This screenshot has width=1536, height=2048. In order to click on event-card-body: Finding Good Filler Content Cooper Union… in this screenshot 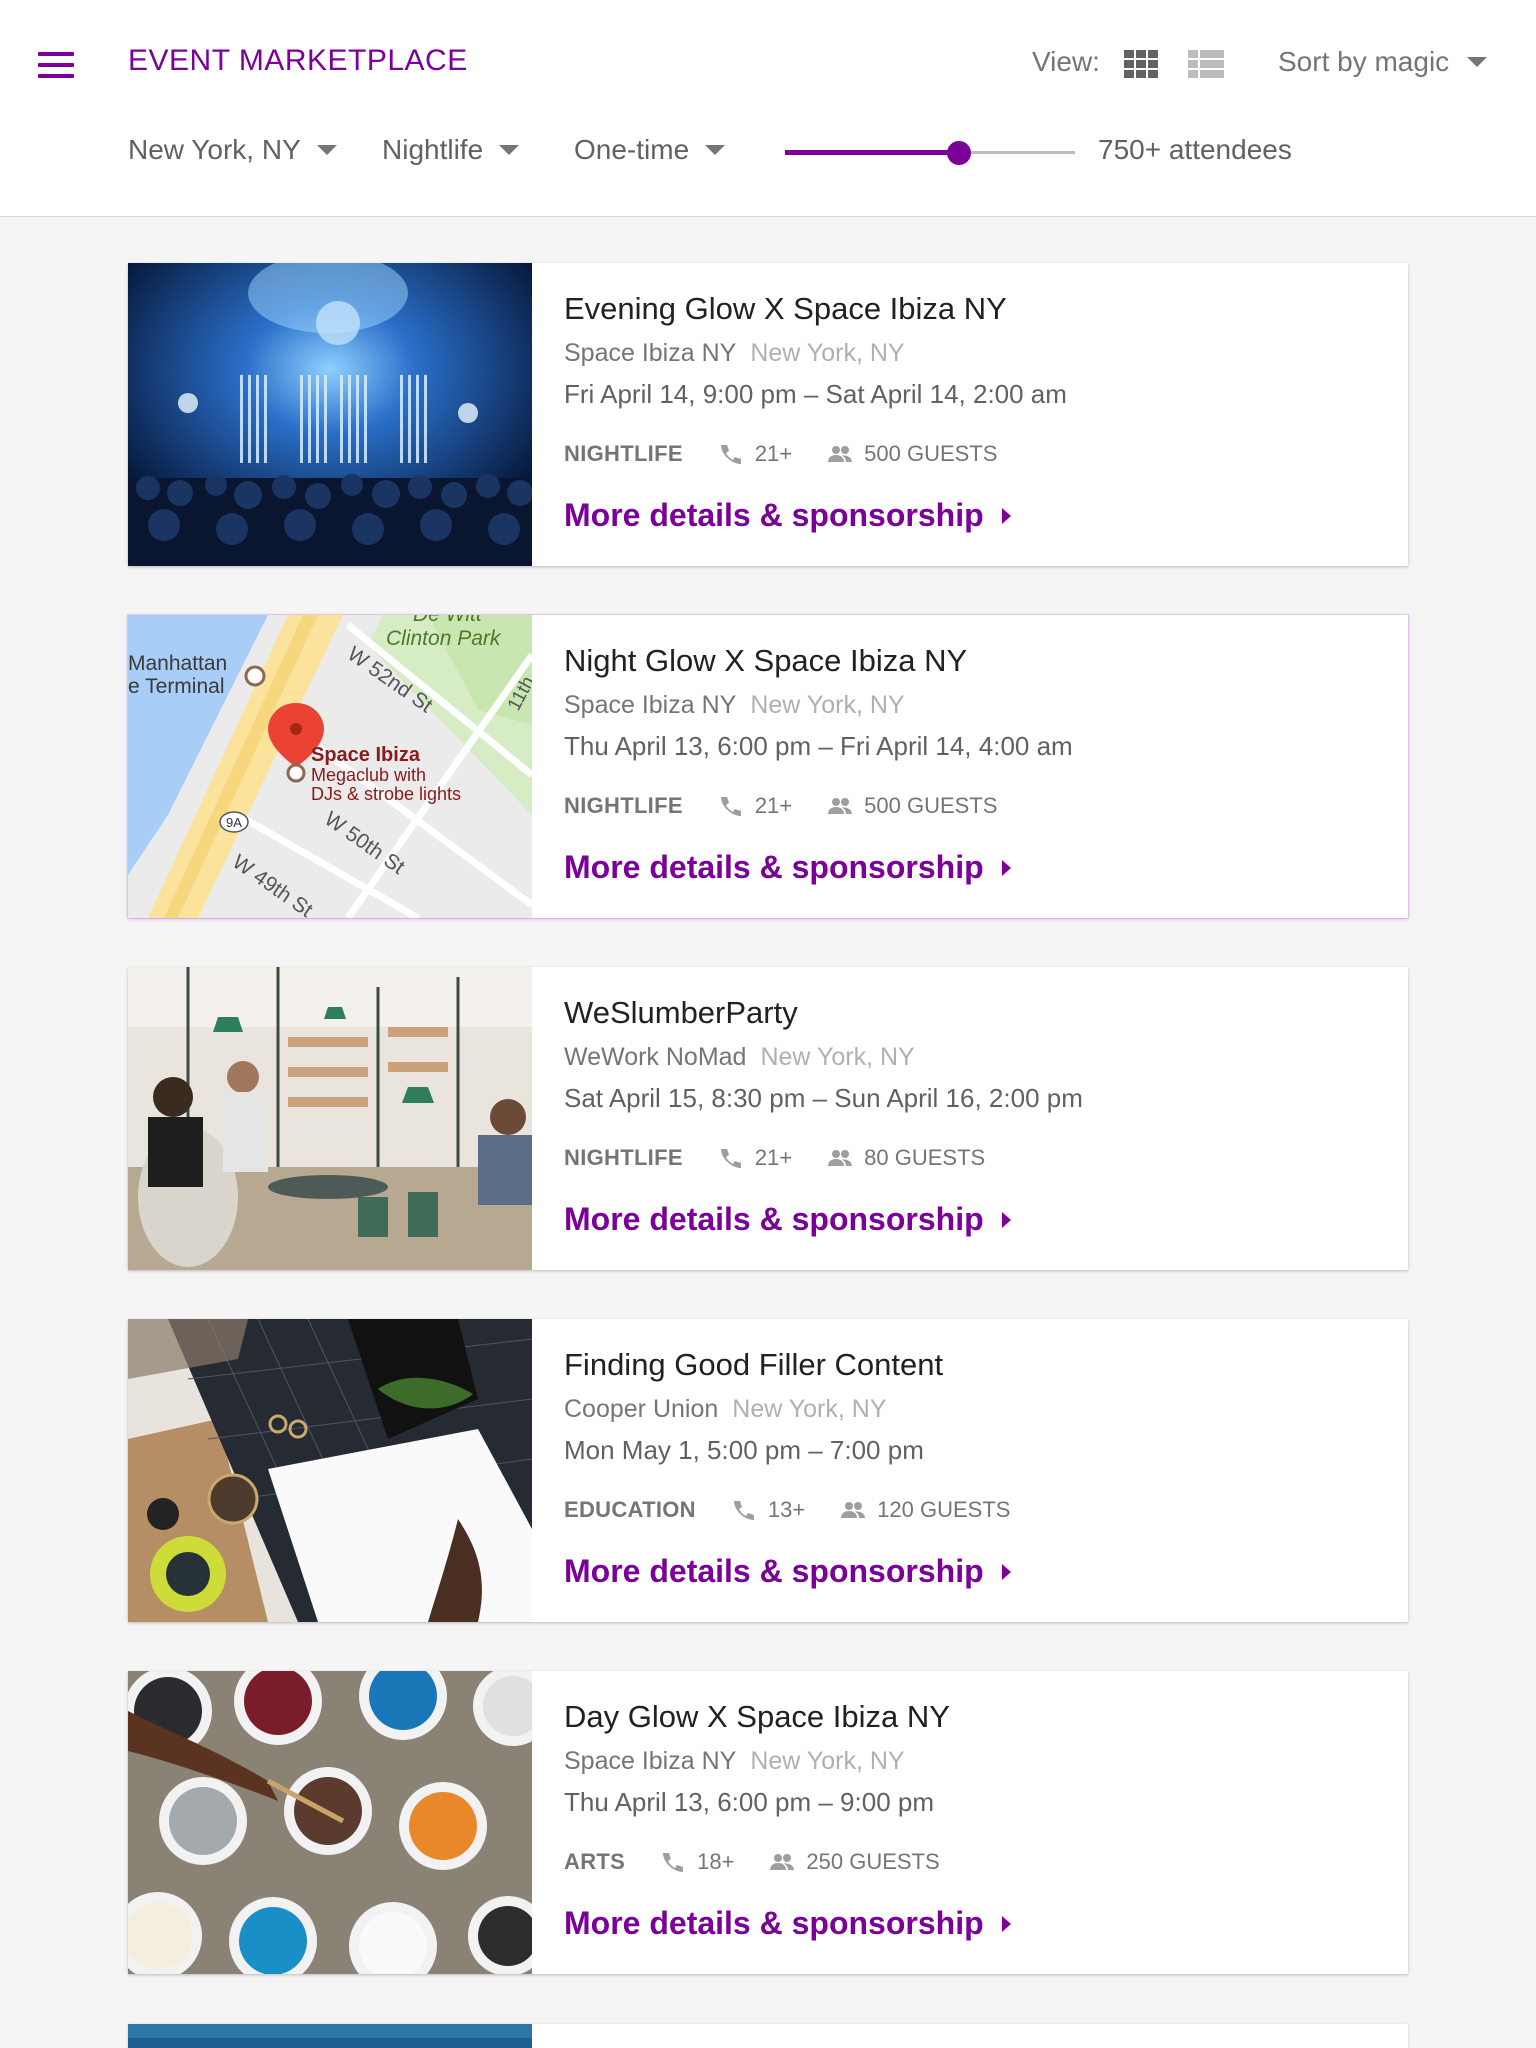, I will do `click(976, 1470)`.